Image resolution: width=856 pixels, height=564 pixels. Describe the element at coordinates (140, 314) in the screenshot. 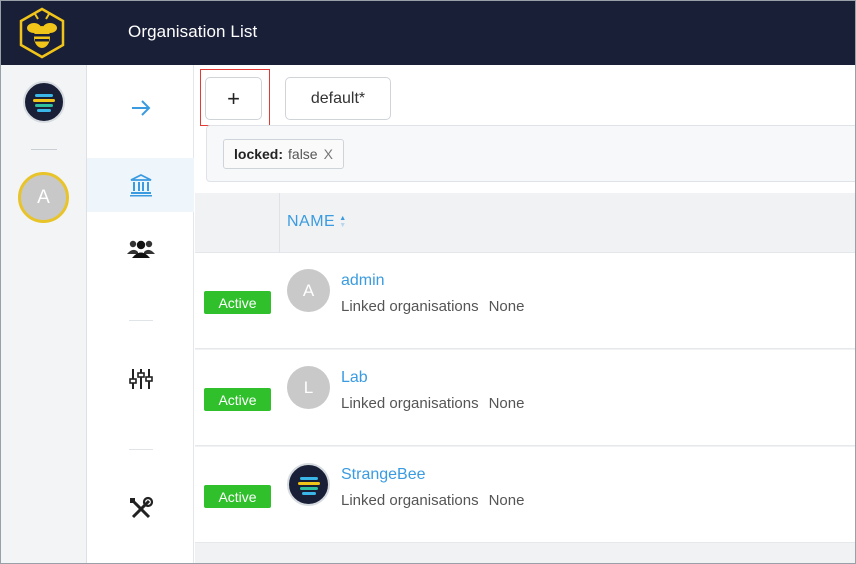

I see `admin-nav` at that location.